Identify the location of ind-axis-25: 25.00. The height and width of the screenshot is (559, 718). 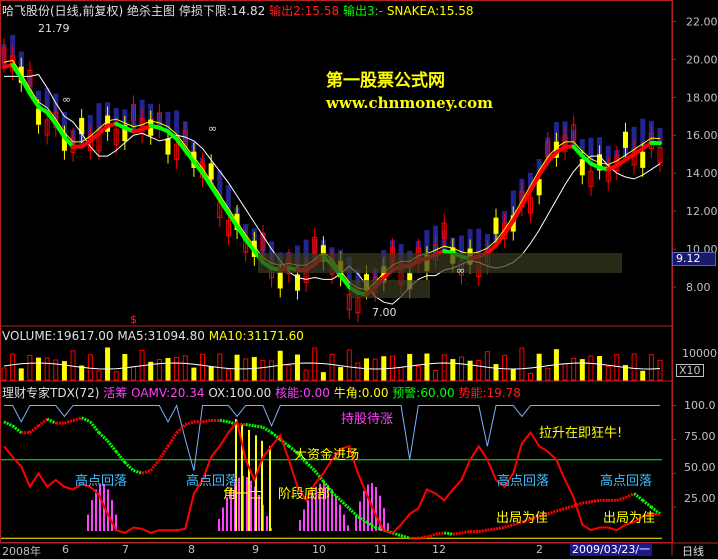
(700, 498).